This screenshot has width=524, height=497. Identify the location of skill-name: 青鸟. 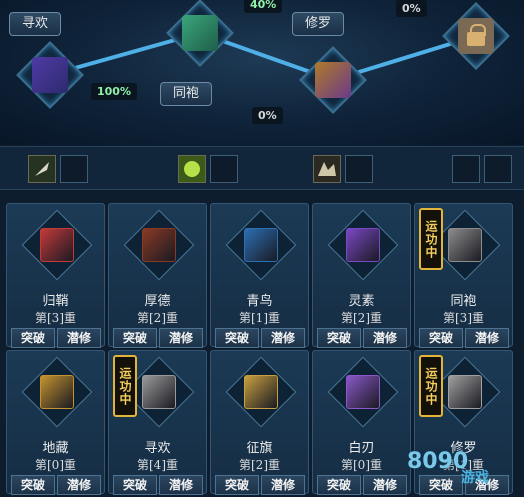
(259, 301).